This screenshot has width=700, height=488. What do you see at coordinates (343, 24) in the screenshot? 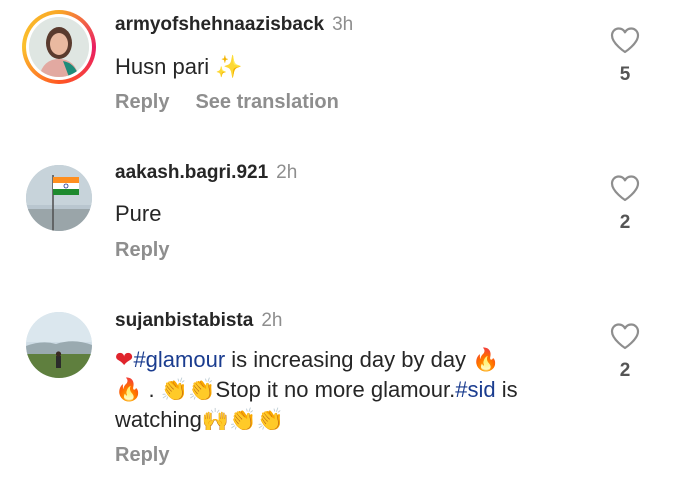
I see `comment-time: 3h` at bounding box center [343, 24].